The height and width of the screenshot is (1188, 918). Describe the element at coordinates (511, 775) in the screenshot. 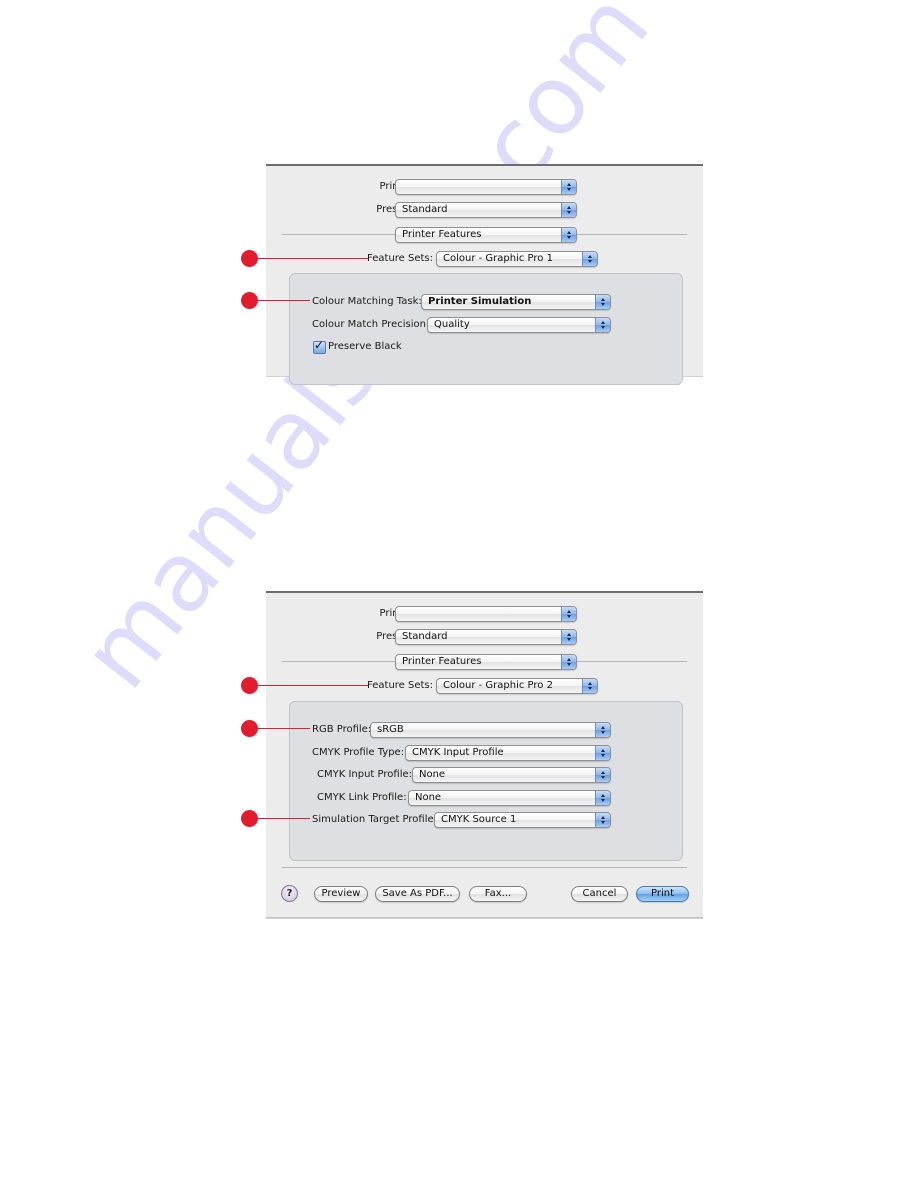

I see `cmyk-input-profile-popup: None` at that location.